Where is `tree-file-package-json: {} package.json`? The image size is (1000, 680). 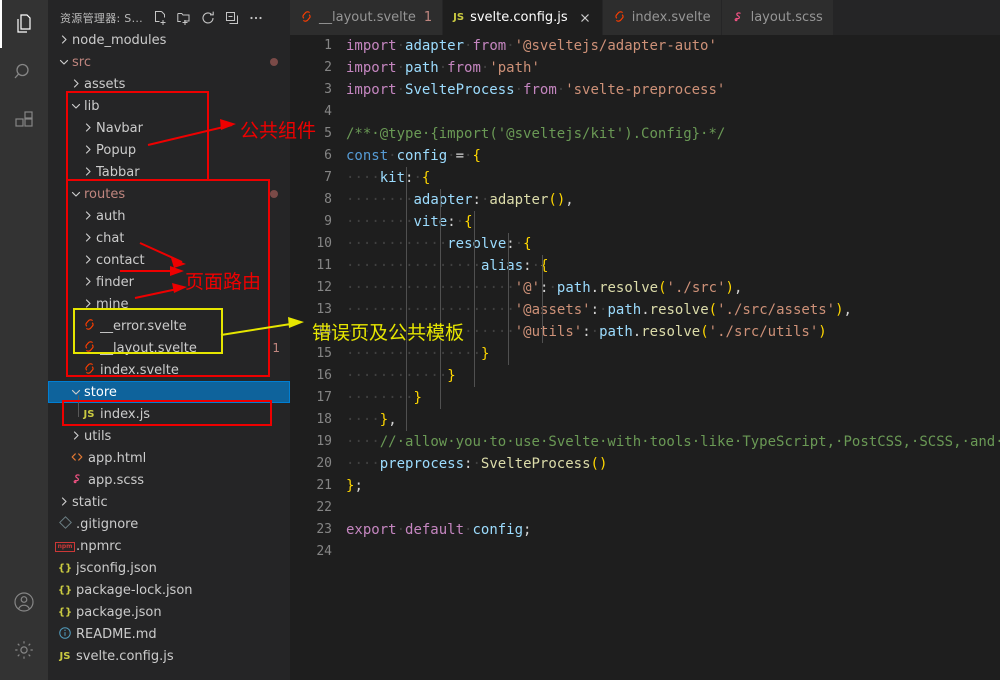
tree-file-package-json: {} package.json is located at coordinates (169, 612).